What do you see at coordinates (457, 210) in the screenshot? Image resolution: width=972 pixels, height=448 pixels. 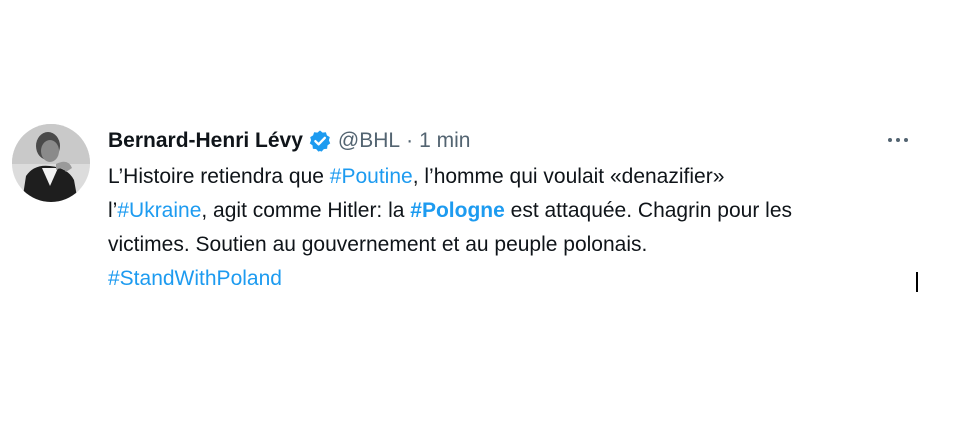 I see `hashtag-pologne: #Pologne` at bounding box center [457, 210].